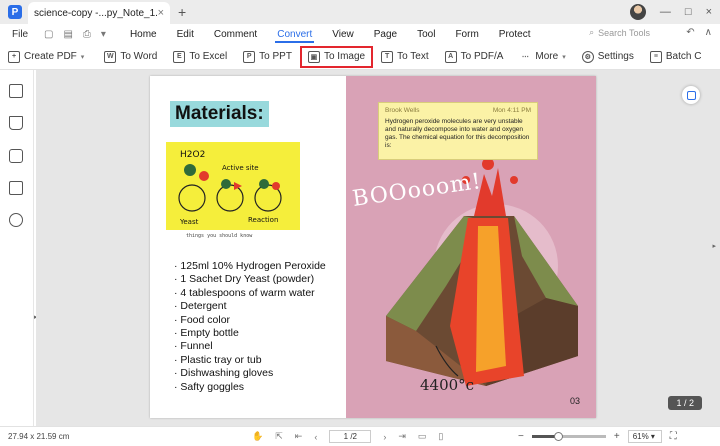 The image size is (720, 446). What do you see at coordinates (447, 385) in the screenshot?
I see `temperature-label: 4400°c` at bounding box center [447, 385].